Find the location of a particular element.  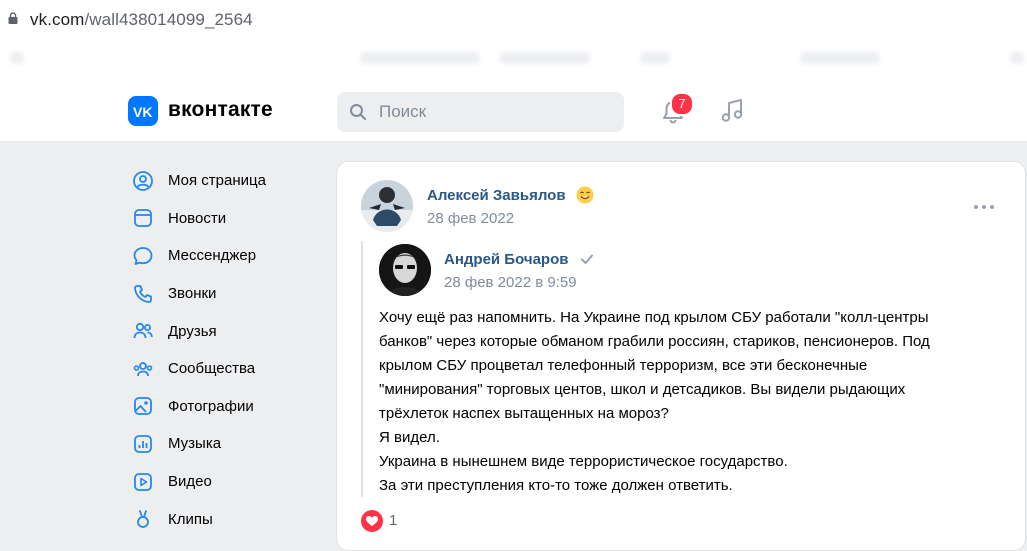

sidebar-item-label: Фотографии is located at coordinates (211, 406).